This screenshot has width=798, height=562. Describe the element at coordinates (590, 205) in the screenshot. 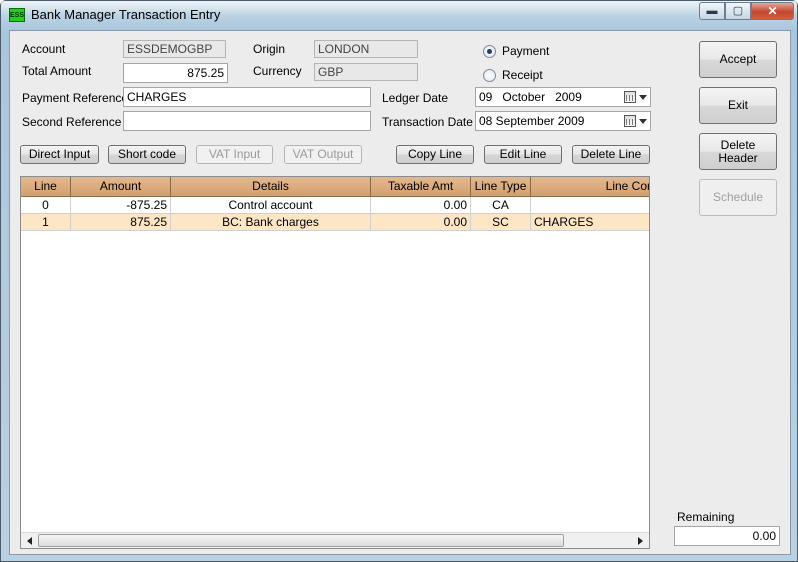

I see `cell-line-comment` at that location.